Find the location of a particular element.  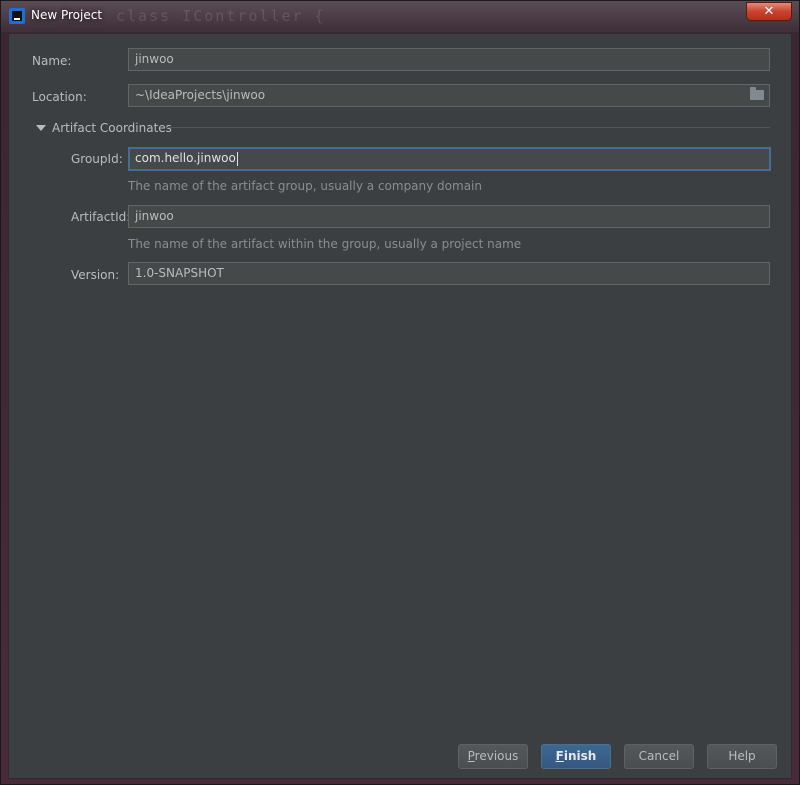

help-label: Help is located at coordinates (742, 756).